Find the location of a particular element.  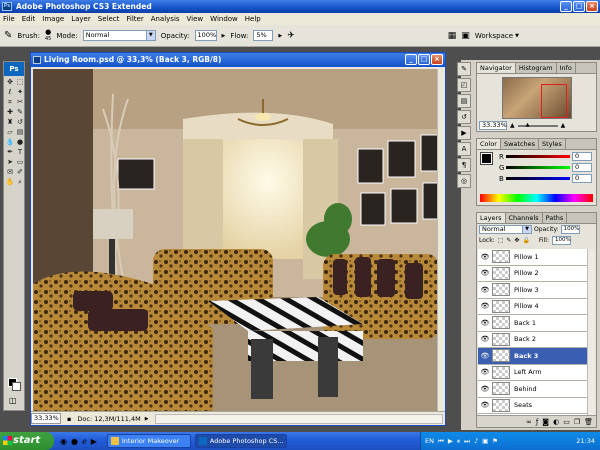

menu-analysis: Analysis is located at coordinates (165, 19).